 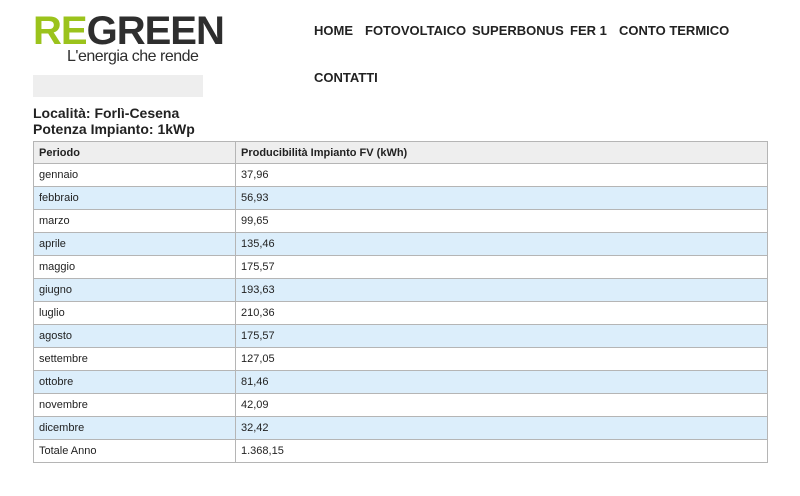 I want to click on table-row: febbraio 56,93, so click(x=400, y=198).